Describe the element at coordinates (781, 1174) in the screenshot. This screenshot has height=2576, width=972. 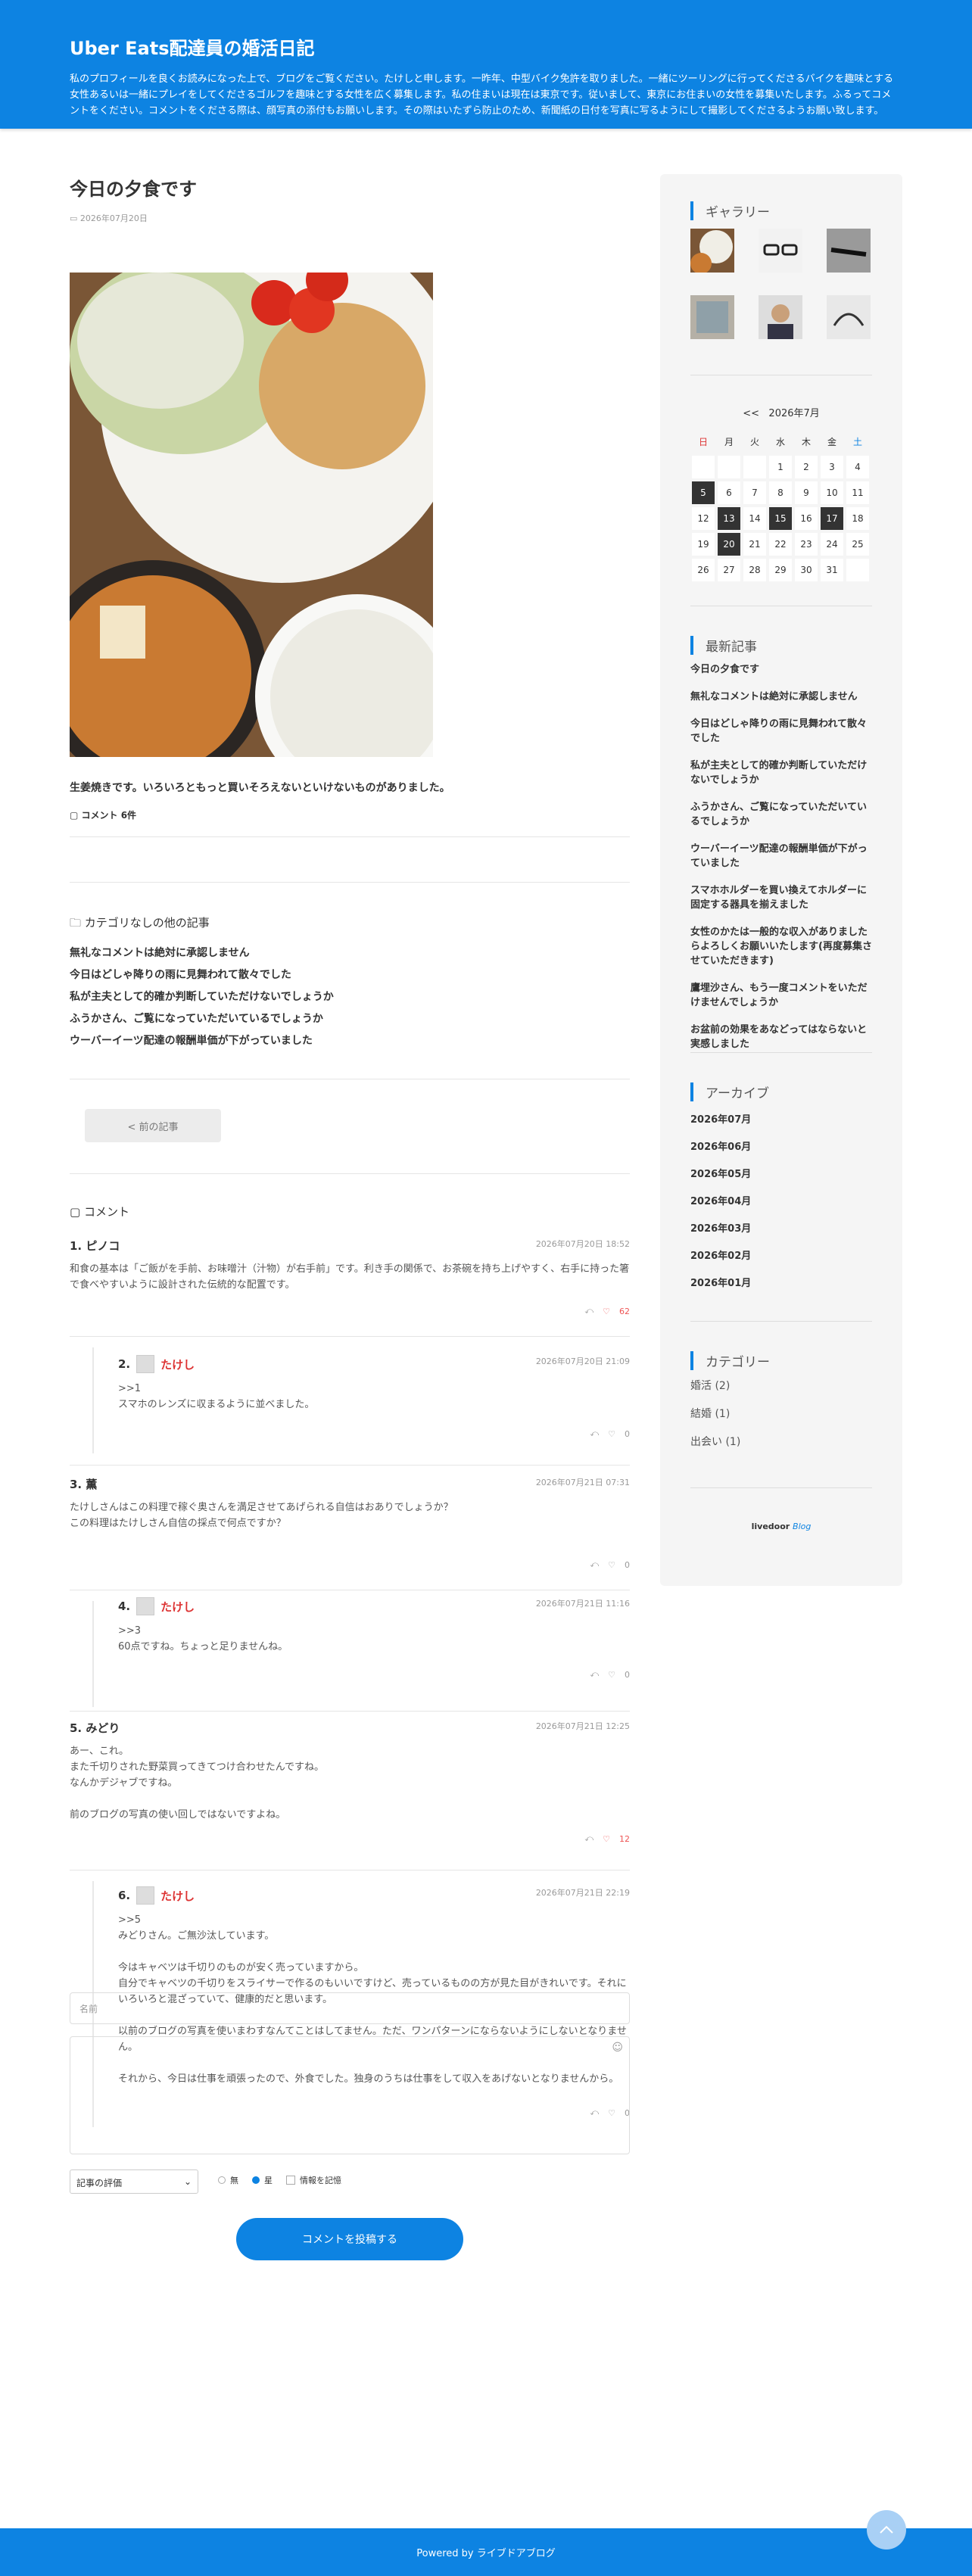
I see `archive-link: 2026年05月` at that location.